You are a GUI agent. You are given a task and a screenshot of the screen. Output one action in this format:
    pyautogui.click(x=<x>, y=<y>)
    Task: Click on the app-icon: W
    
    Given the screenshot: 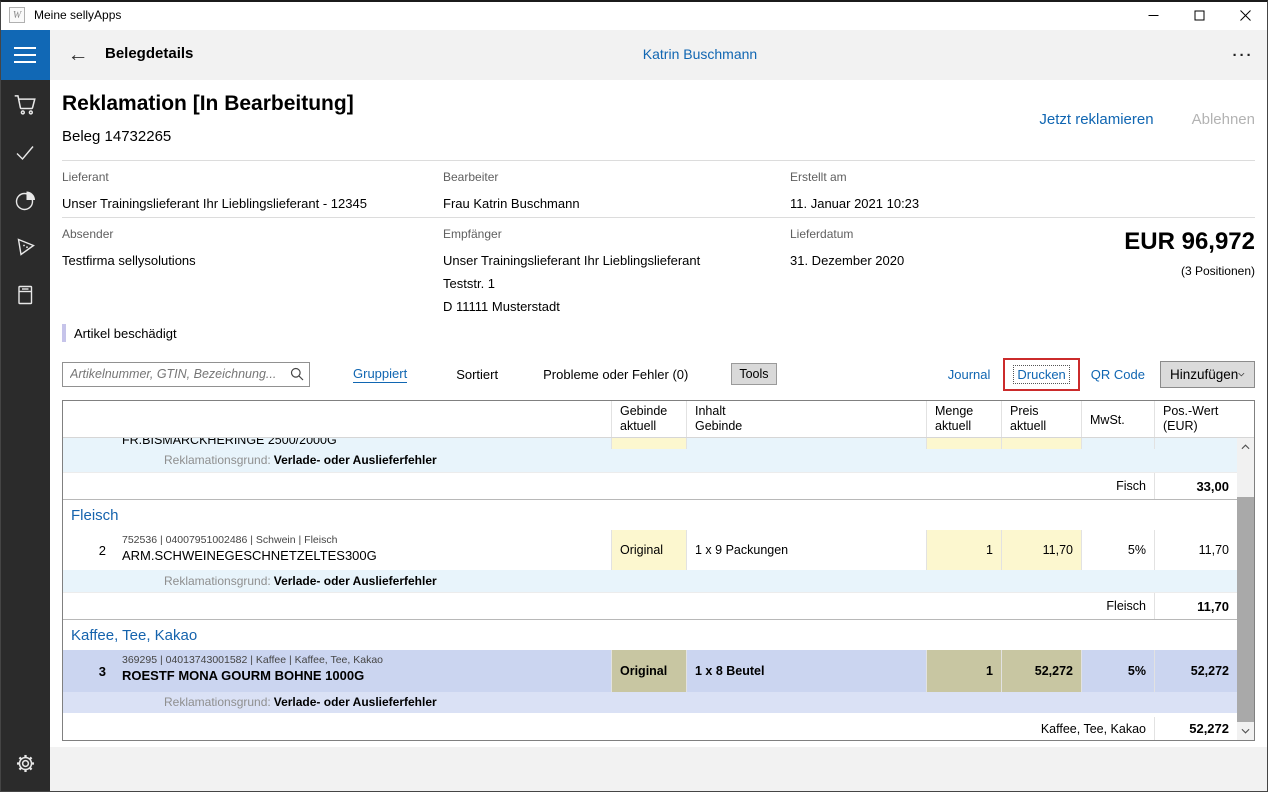 What is the action you would take?
    pyautogui.click(x=17, y=15)
    